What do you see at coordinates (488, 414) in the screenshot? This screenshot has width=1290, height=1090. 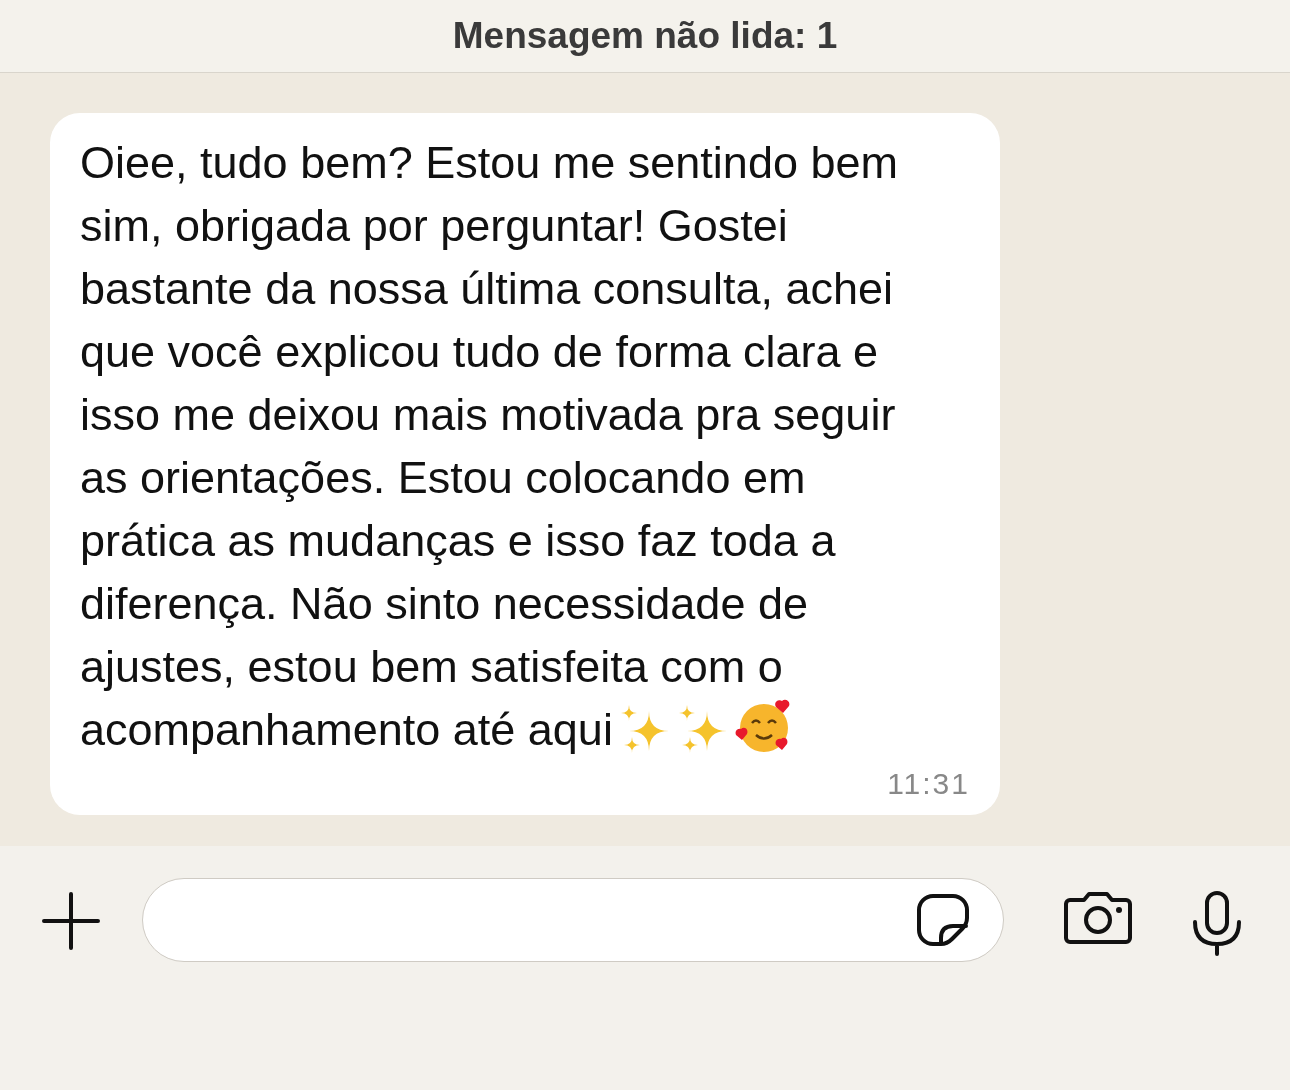 I see `message-text-line: isso me deixou mais motivada pra seguir` at bounding box center [488, 414].